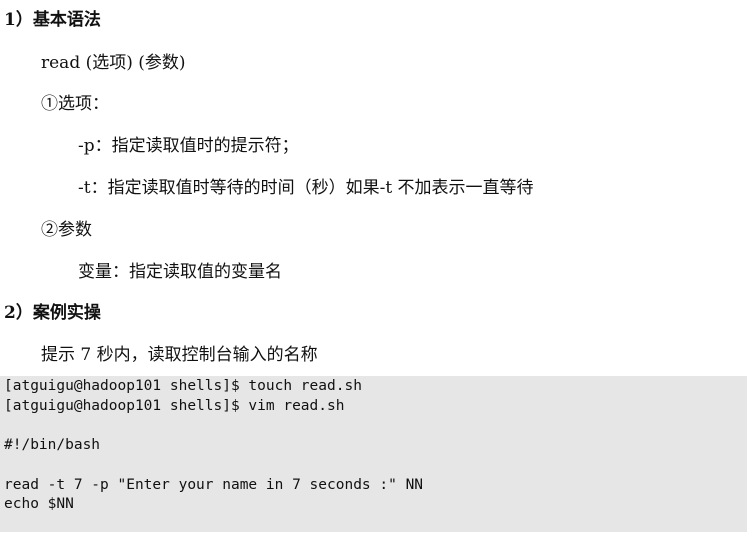 Image resolution: width=750 pixels, height=538 pixels. I want to click on code-line-echo: echo $NN, so click(39, 504).